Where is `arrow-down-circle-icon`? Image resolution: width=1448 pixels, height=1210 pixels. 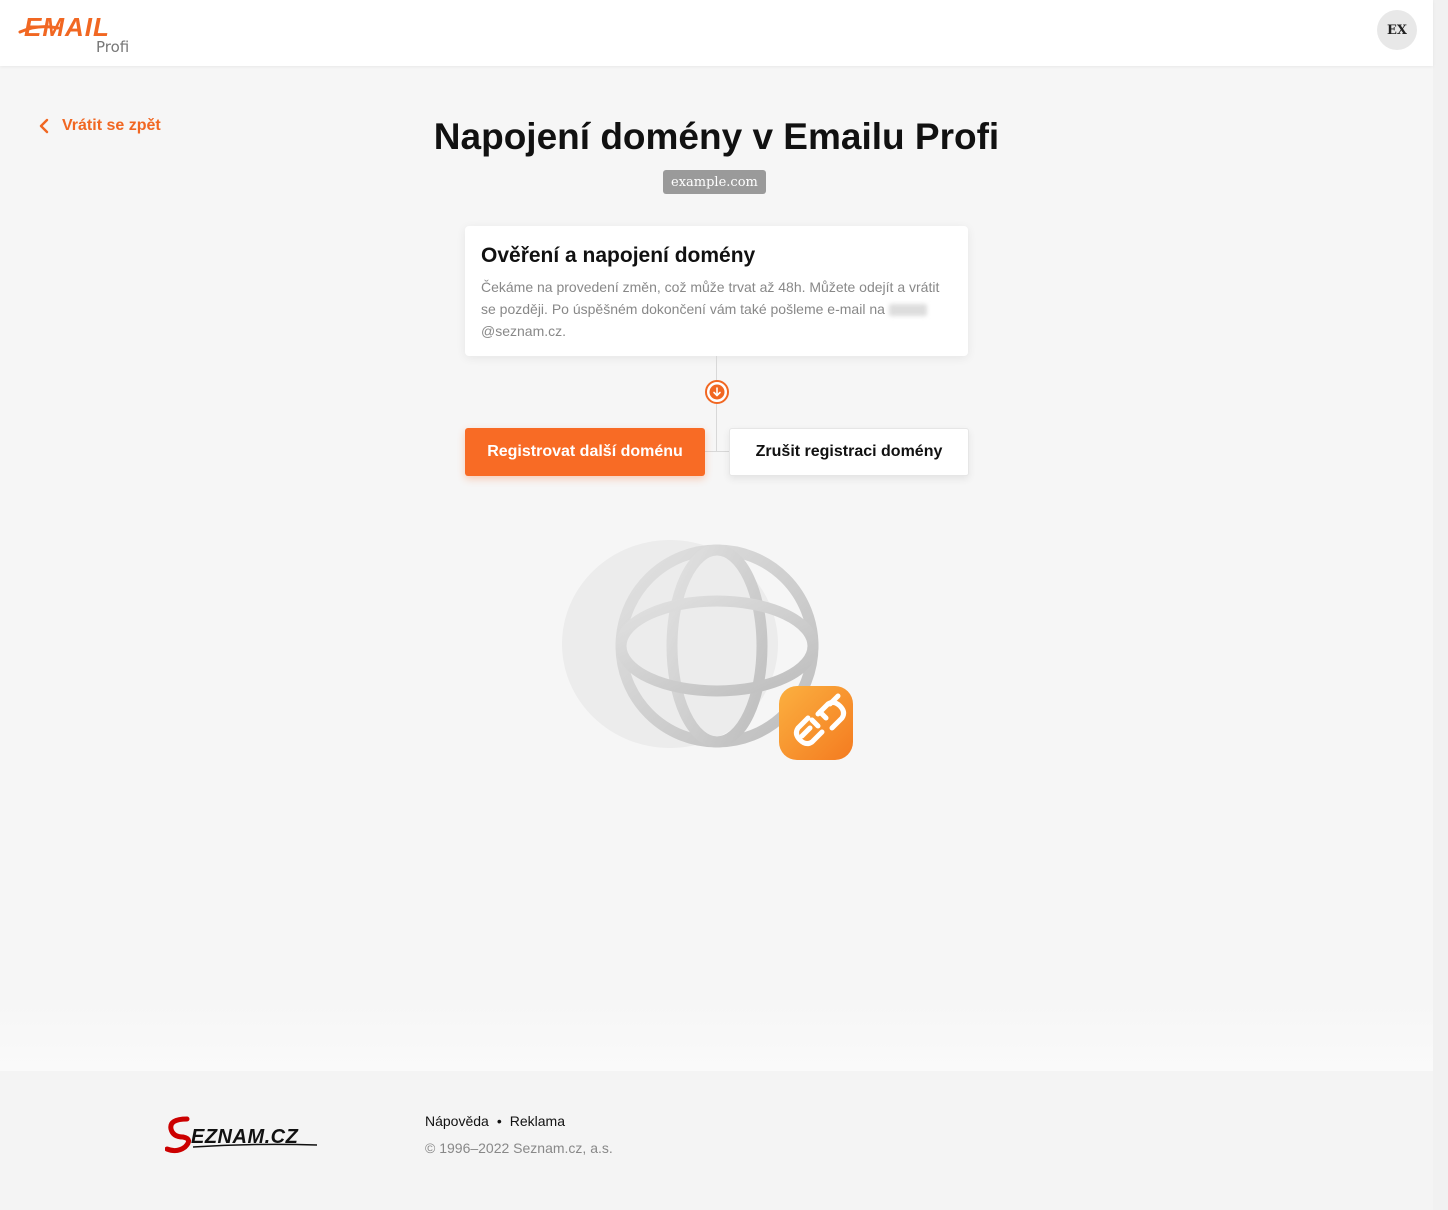 arrow-down-circle-icon is located at coordinates (717, 392).